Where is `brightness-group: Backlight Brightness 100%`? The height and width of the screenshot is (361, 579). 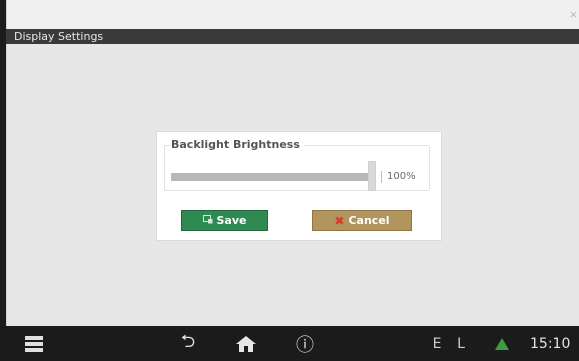 brightness-group: Backlight Brightness 100% is located at coordinates (297, 164).